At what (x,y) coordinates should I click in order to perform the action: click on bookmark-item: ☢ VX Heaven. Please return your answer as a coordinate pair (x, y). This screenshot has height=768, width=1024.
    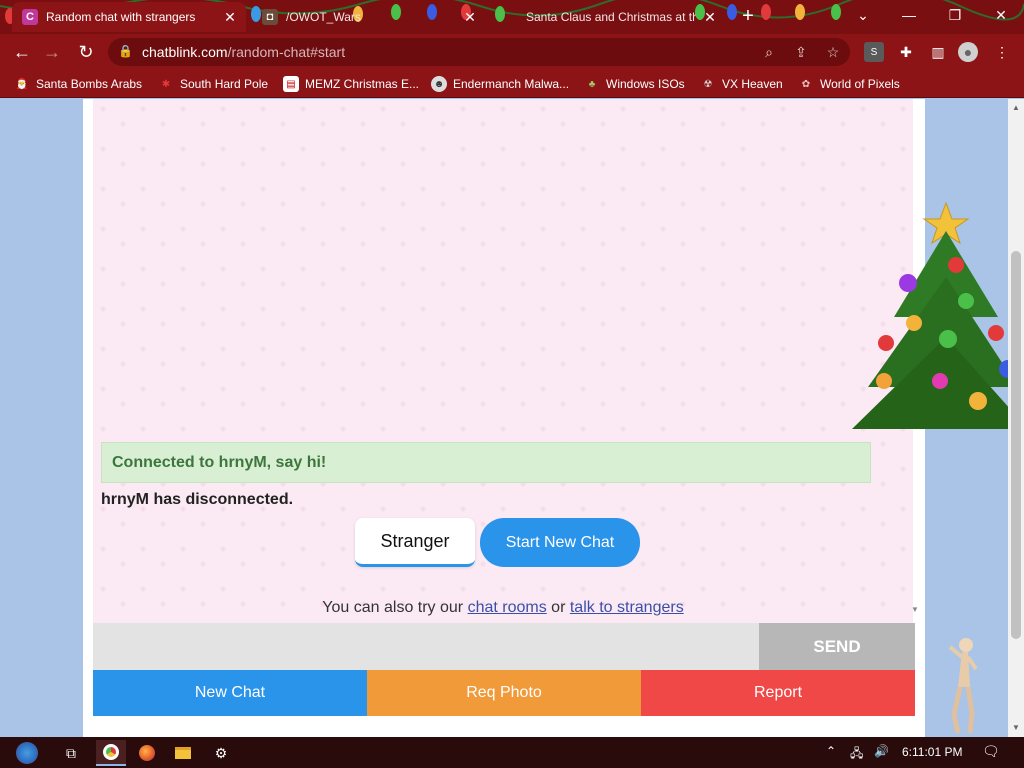
    Looking at the image, I should click on (741, 84).